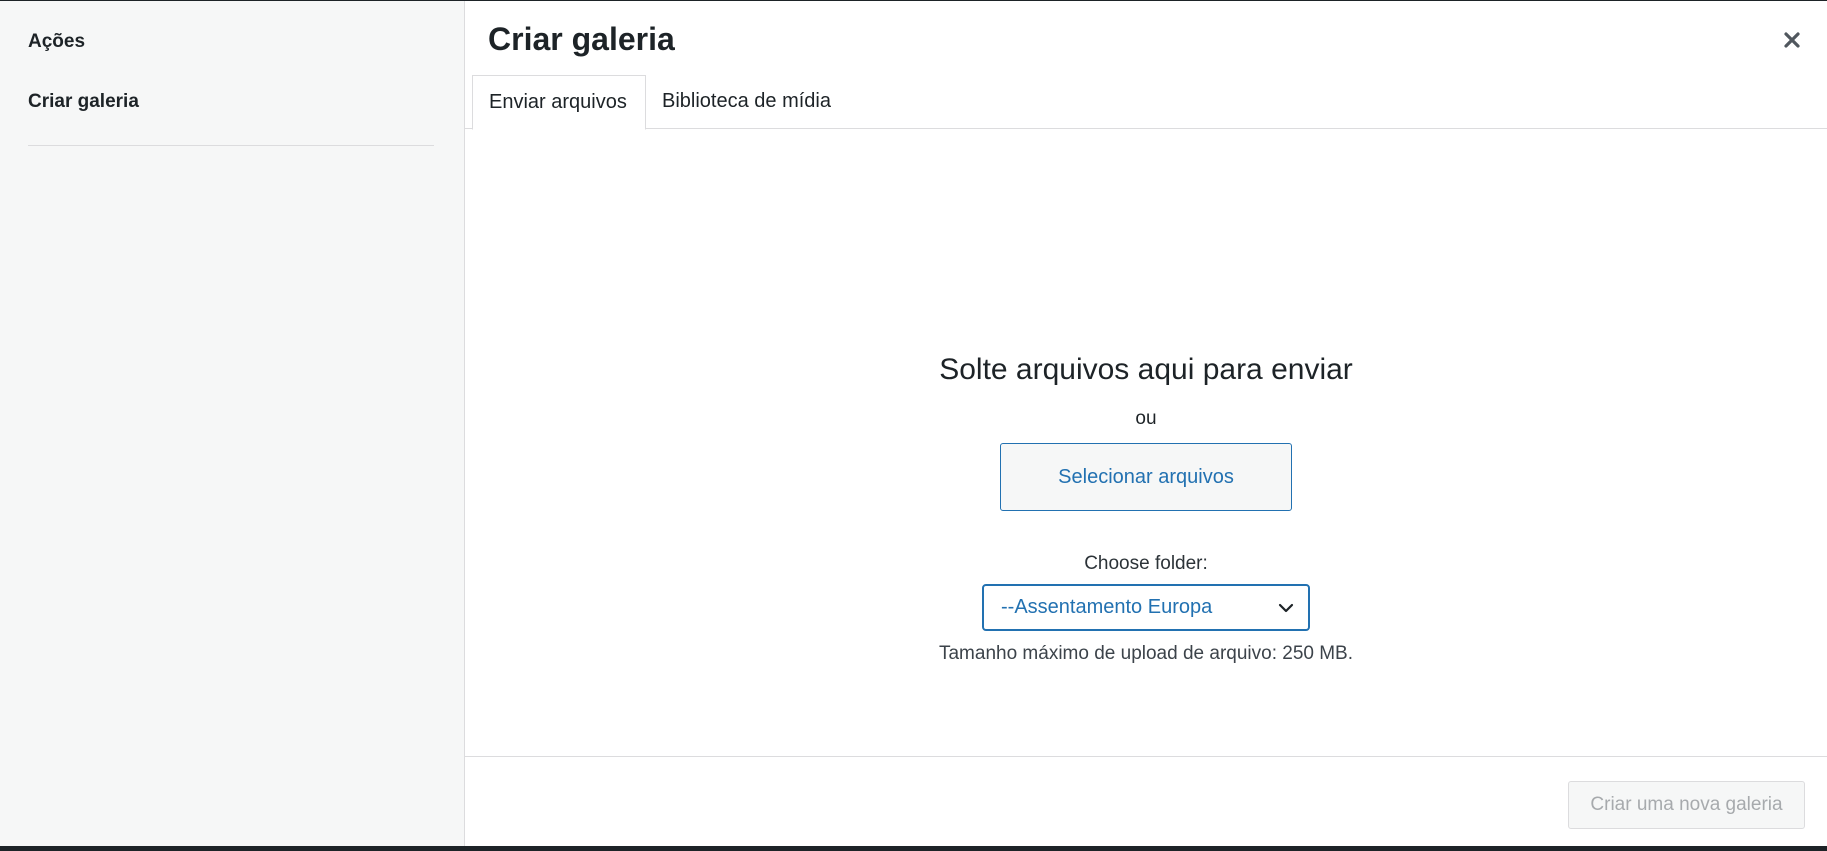  What do you see at coordinates (1286, 608) in the screenshot?
I see `chevron-down-icon` at bounding box center [1286, 608].